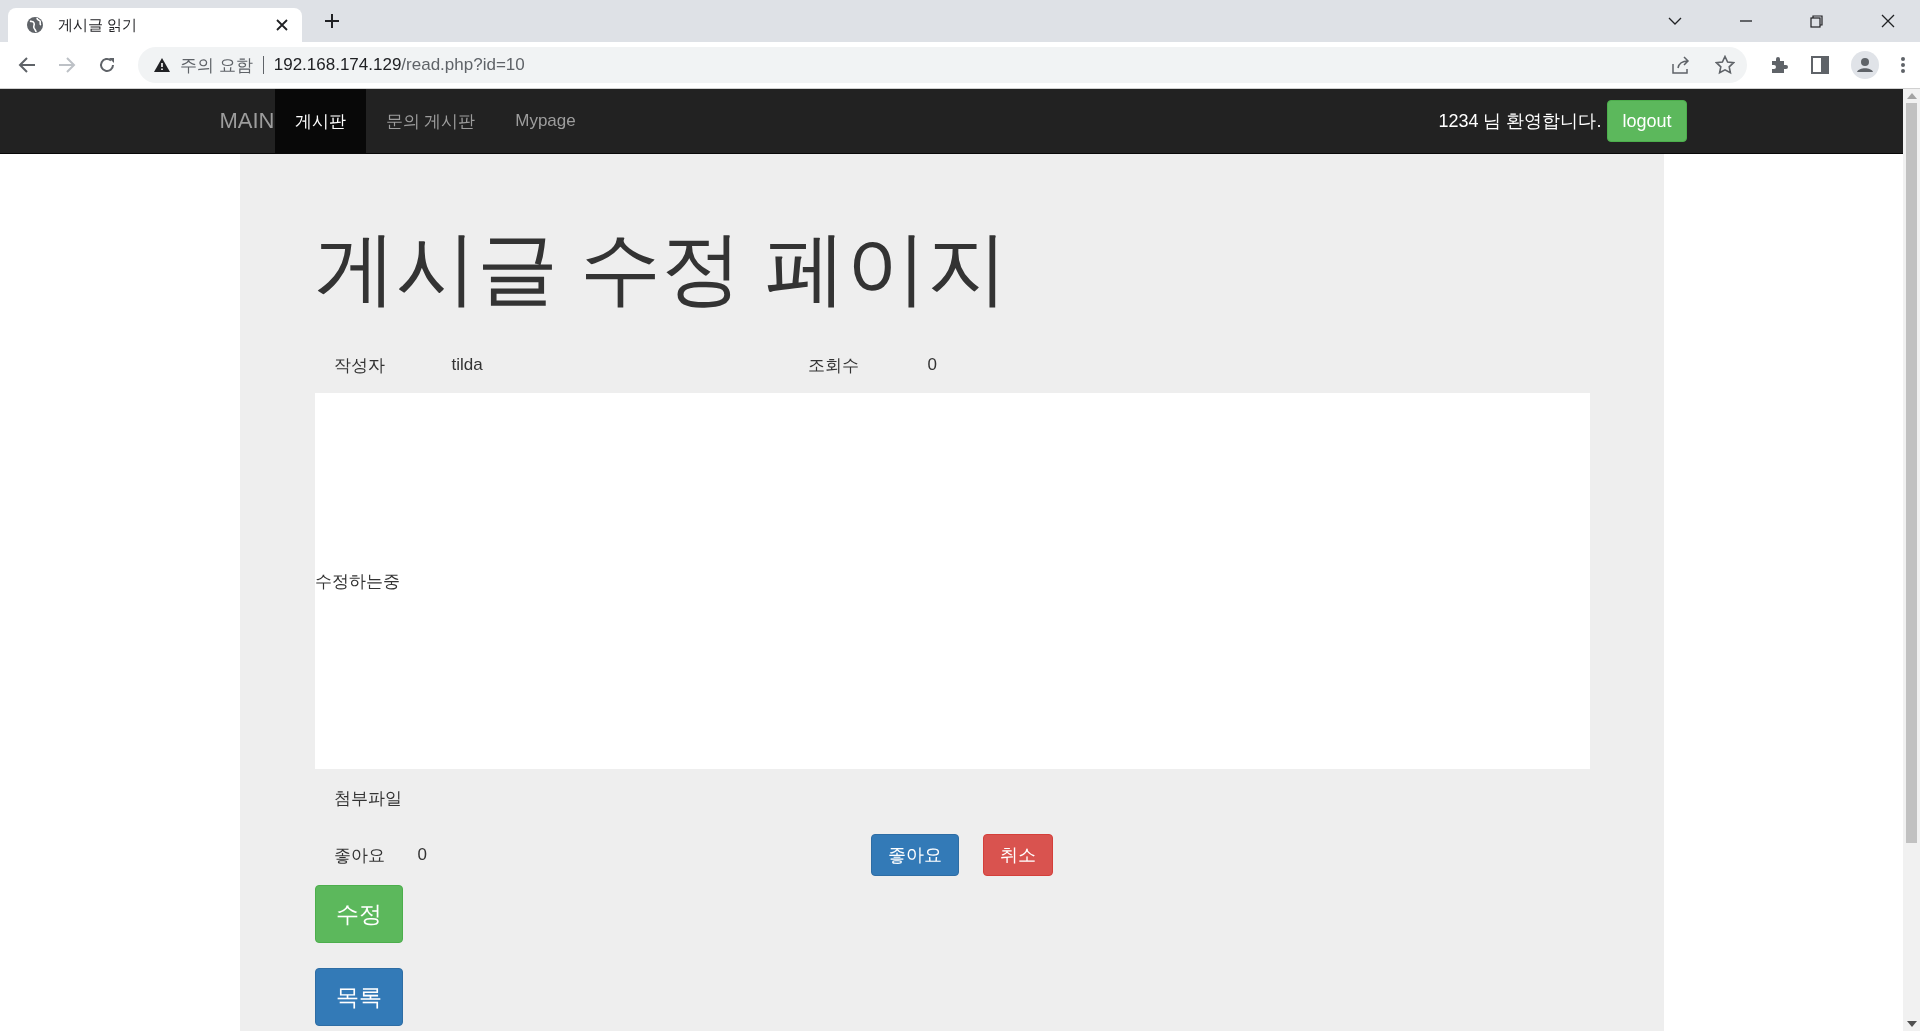 This screenshot has width=1920, height=1031. I want to click on puzzle-icon, so click(1779, 65).